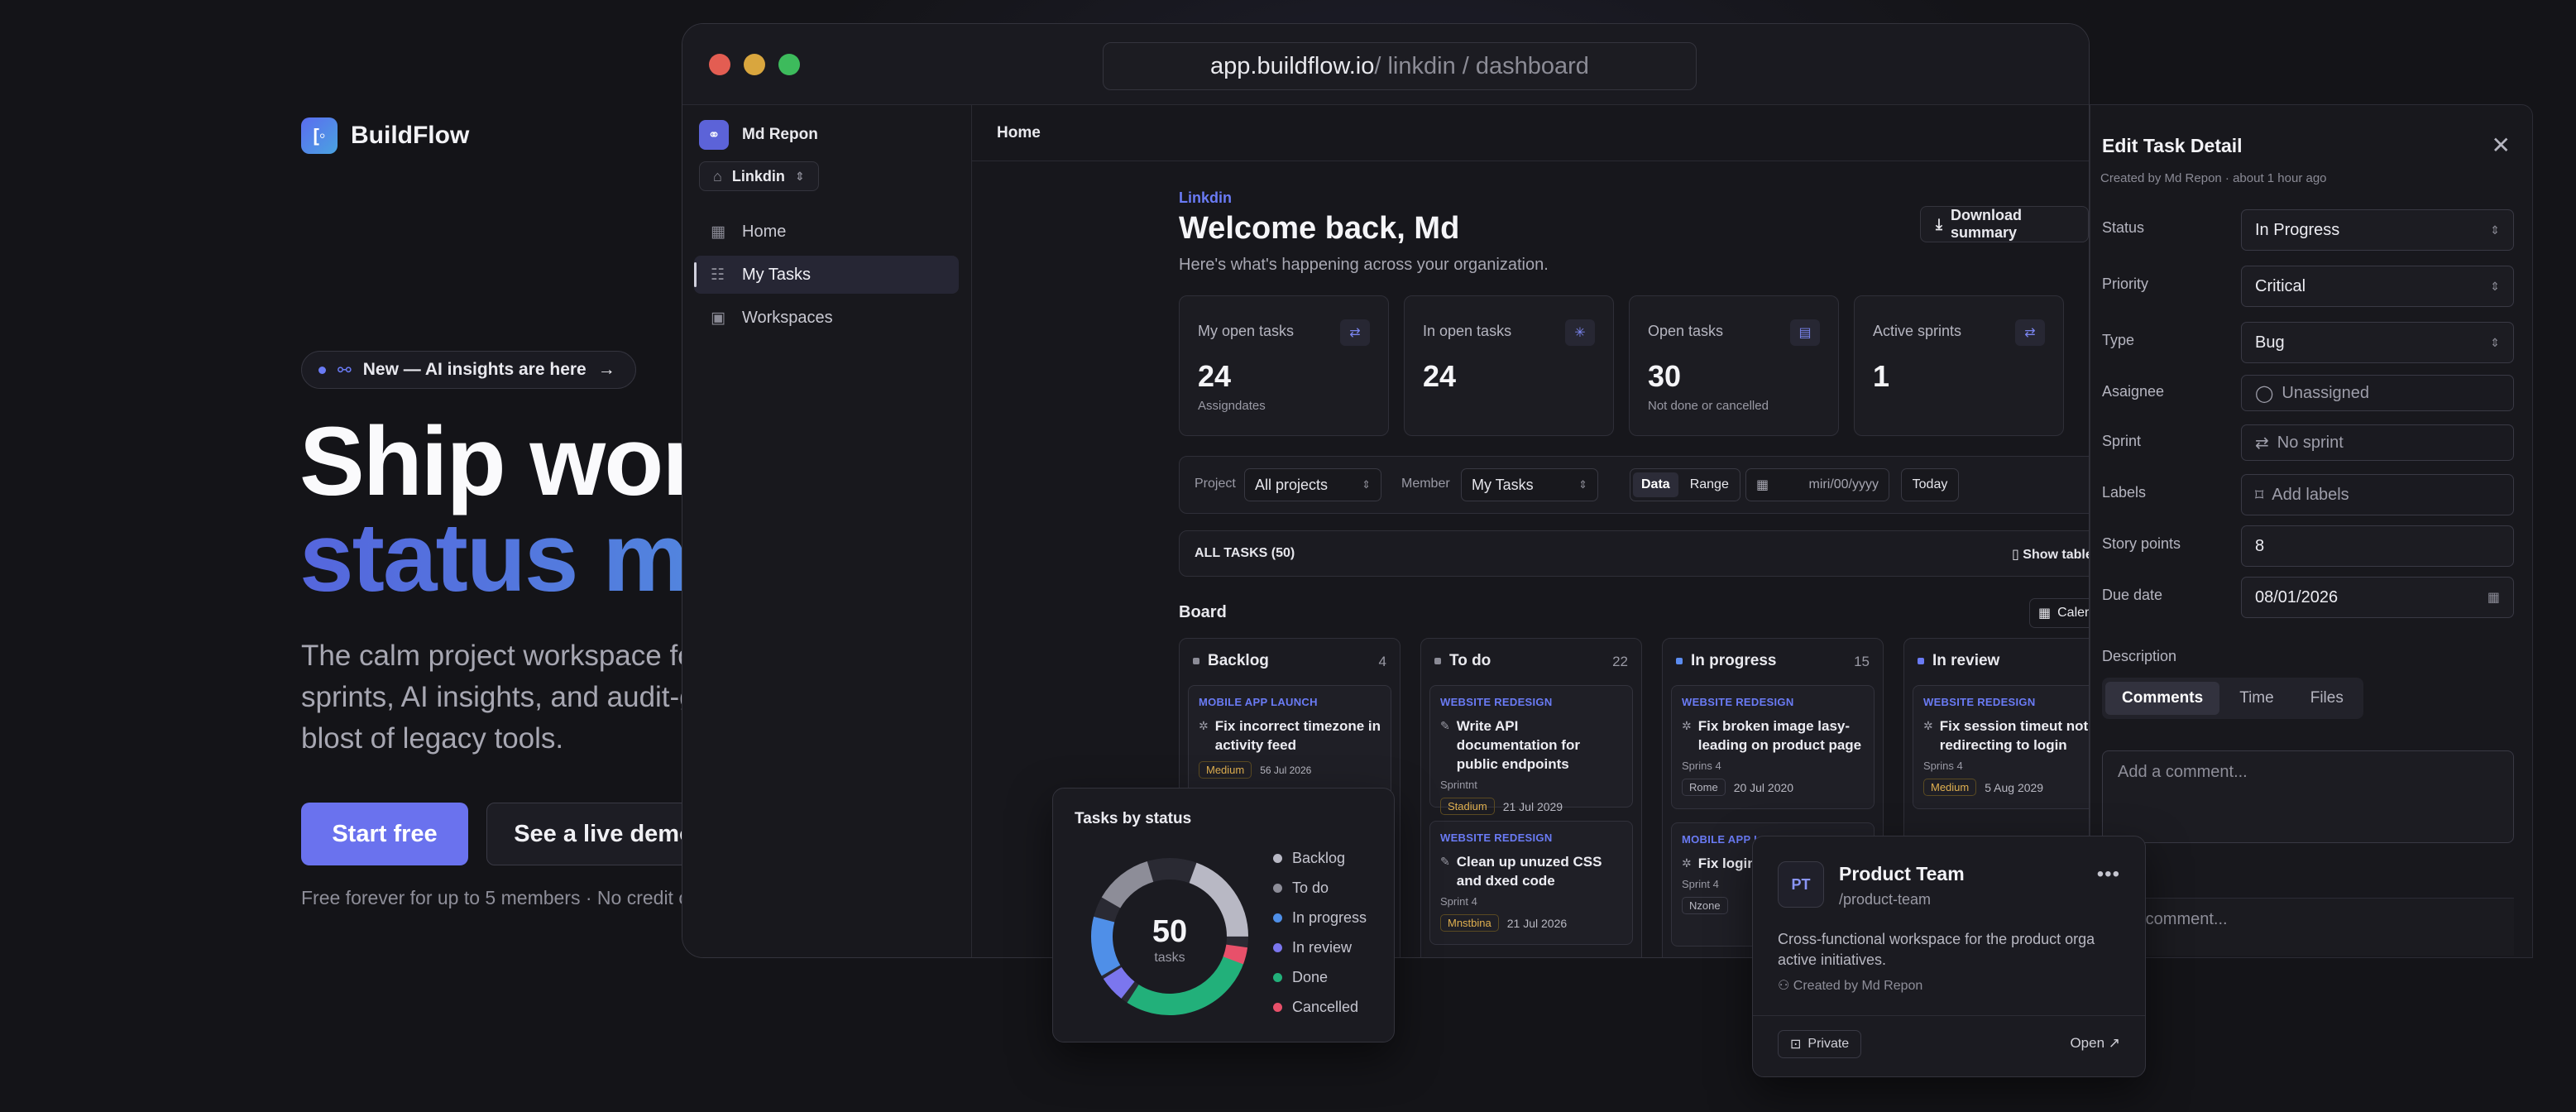 The height and width of the screenshot is (1112, 2576). I want to click on maximize-window-icon, so click(789, 64).